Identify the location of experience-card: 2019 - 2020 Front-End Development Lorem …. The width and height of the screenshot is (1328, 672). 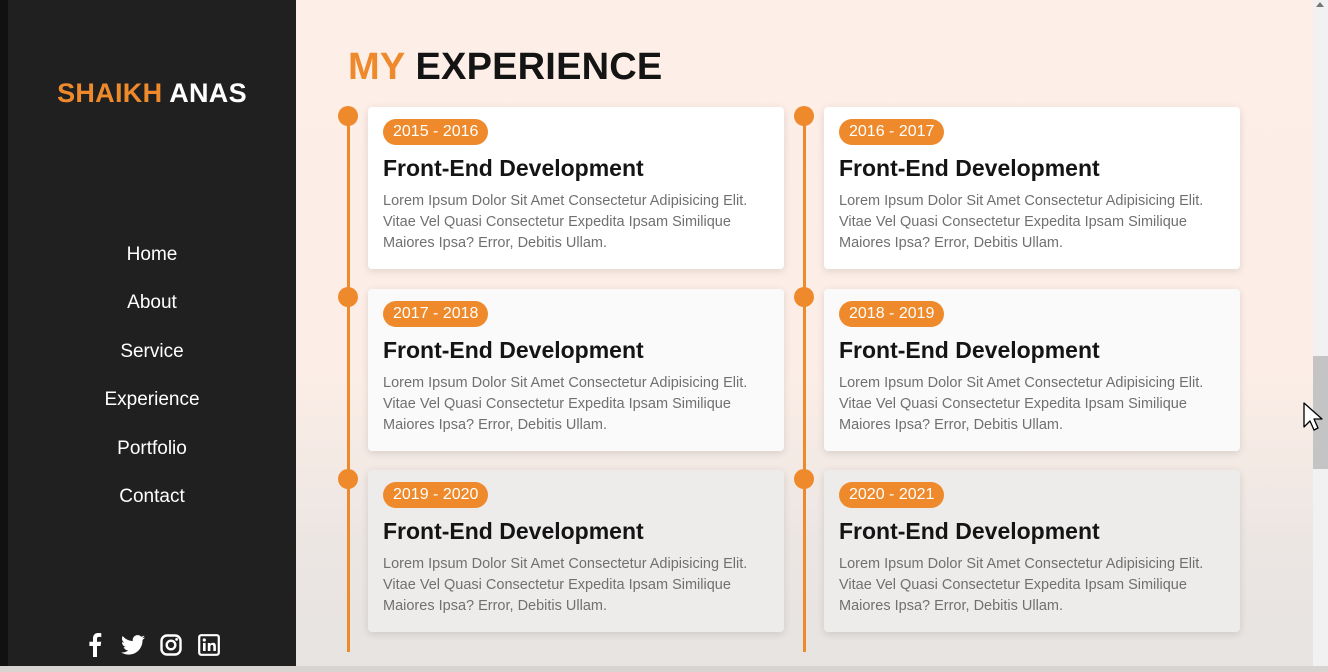
(576, 551).